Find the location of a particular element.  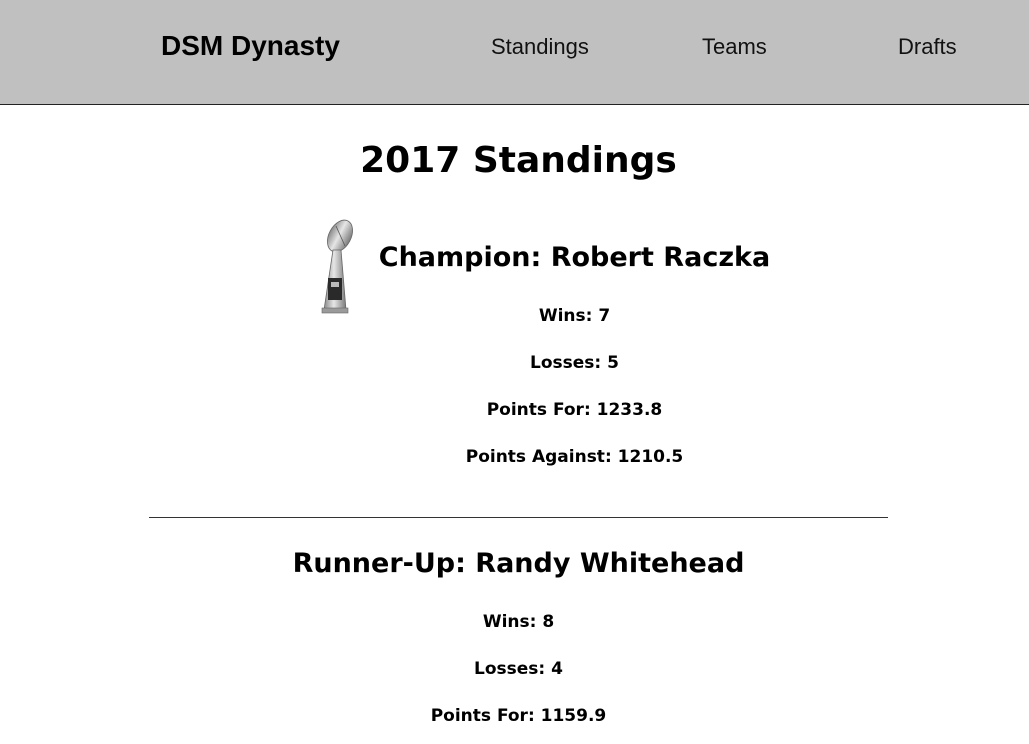

champion-points-for: Points For: 1233.8 is located at coordinates (574, 410).